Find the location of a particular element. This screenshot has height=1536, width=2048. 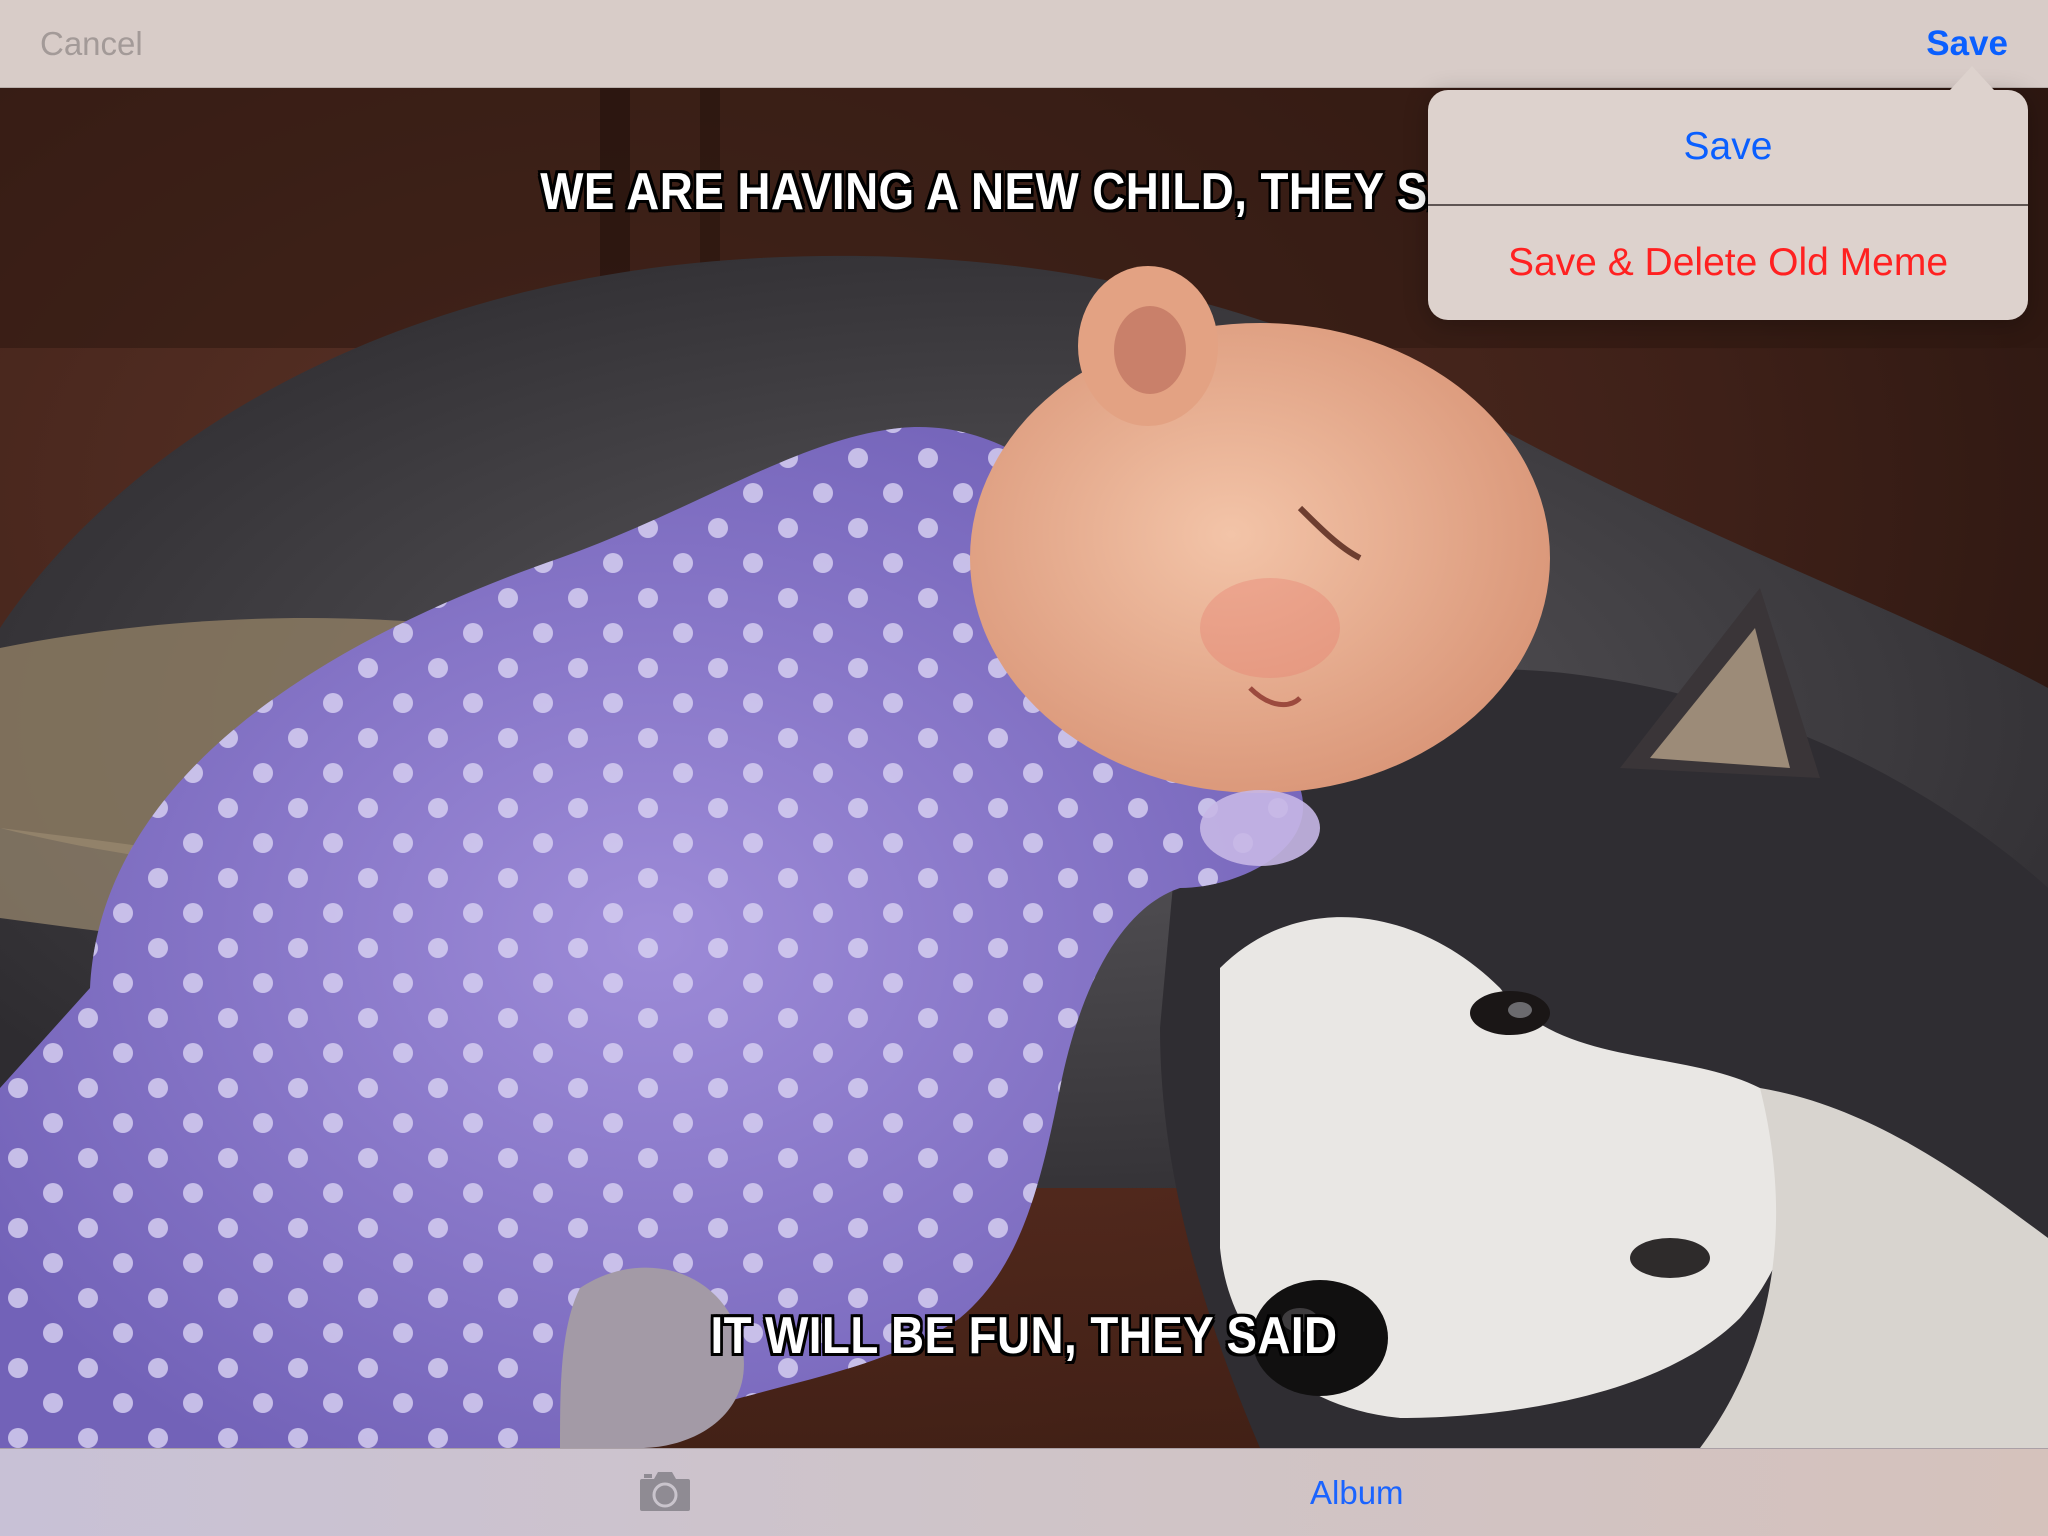

popover-arrow is located at coordinates (1972, 78).